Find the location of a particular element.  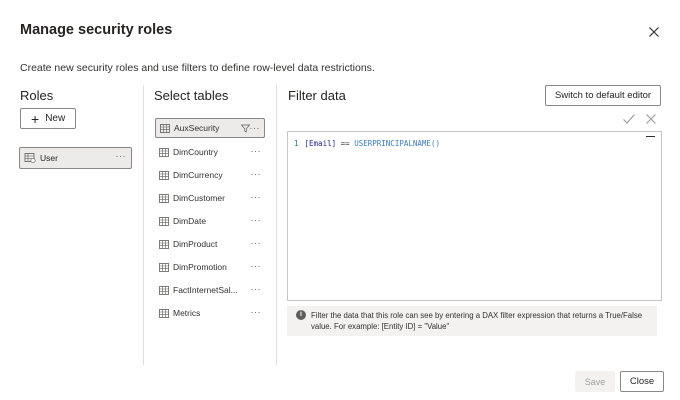

code-line: 1 [Email] == USERPRINCIPALNAME() is located at coordinates (367, 143).